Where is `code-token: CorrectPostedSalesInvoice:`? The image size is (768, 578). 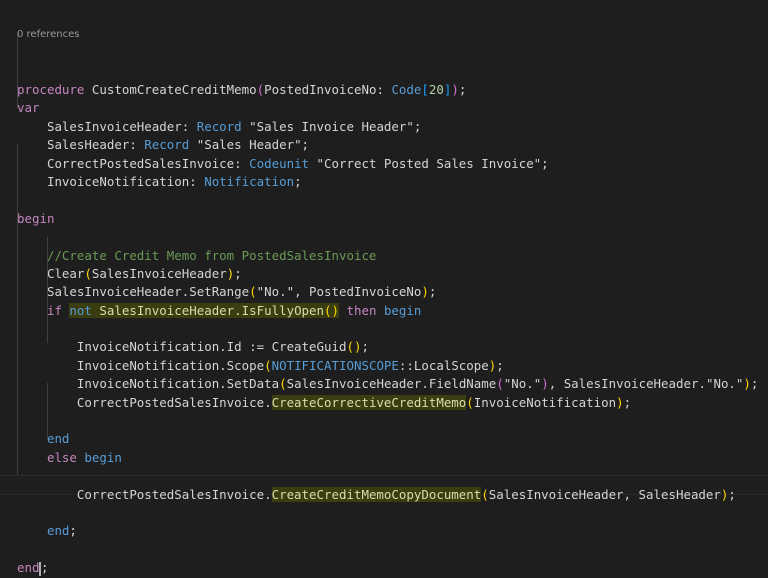 code-token: CorrectPostedSalesInvoice: is located at coordinates (133, 163).